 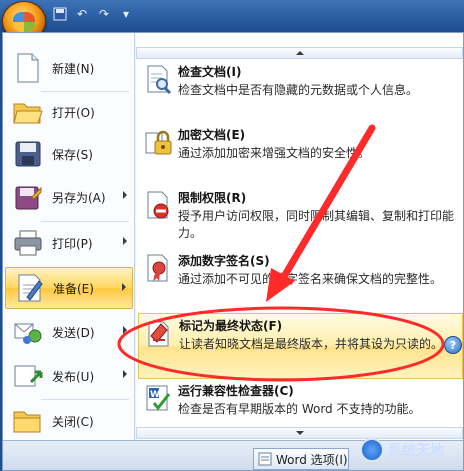 What do you see at coordinates (265, 459) in the screenshot?
I see `word-options-icon` at bounding box center [265, 459].